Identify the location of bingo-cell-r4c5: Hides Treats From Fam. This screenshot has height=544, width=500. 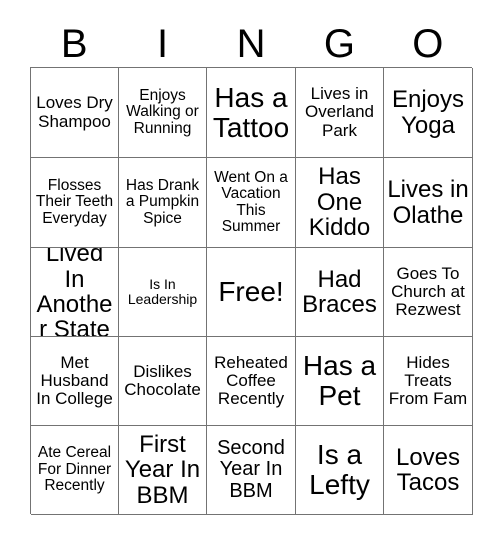
(428, 381).